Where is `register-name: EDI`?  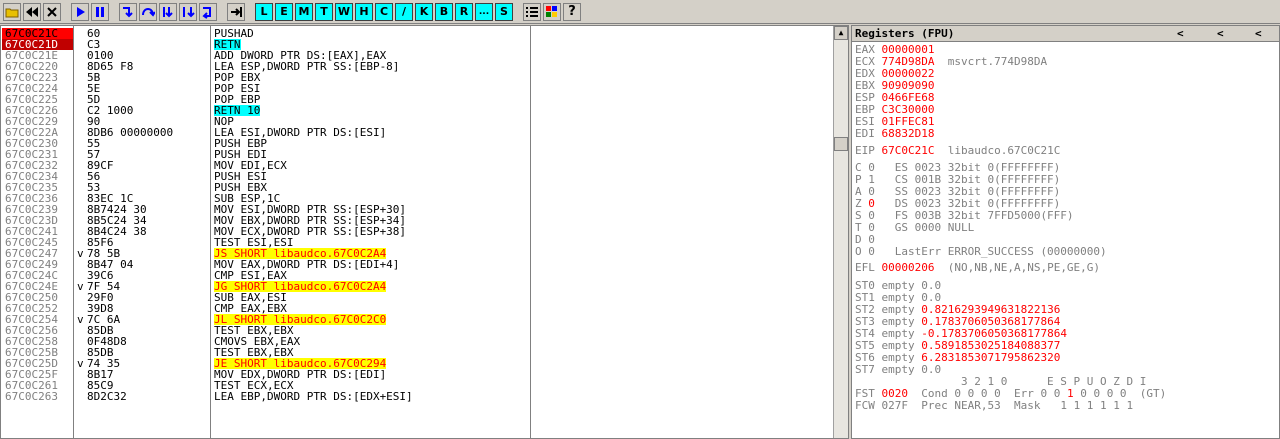 register-name: EDI is located at coordinates (868, 133).